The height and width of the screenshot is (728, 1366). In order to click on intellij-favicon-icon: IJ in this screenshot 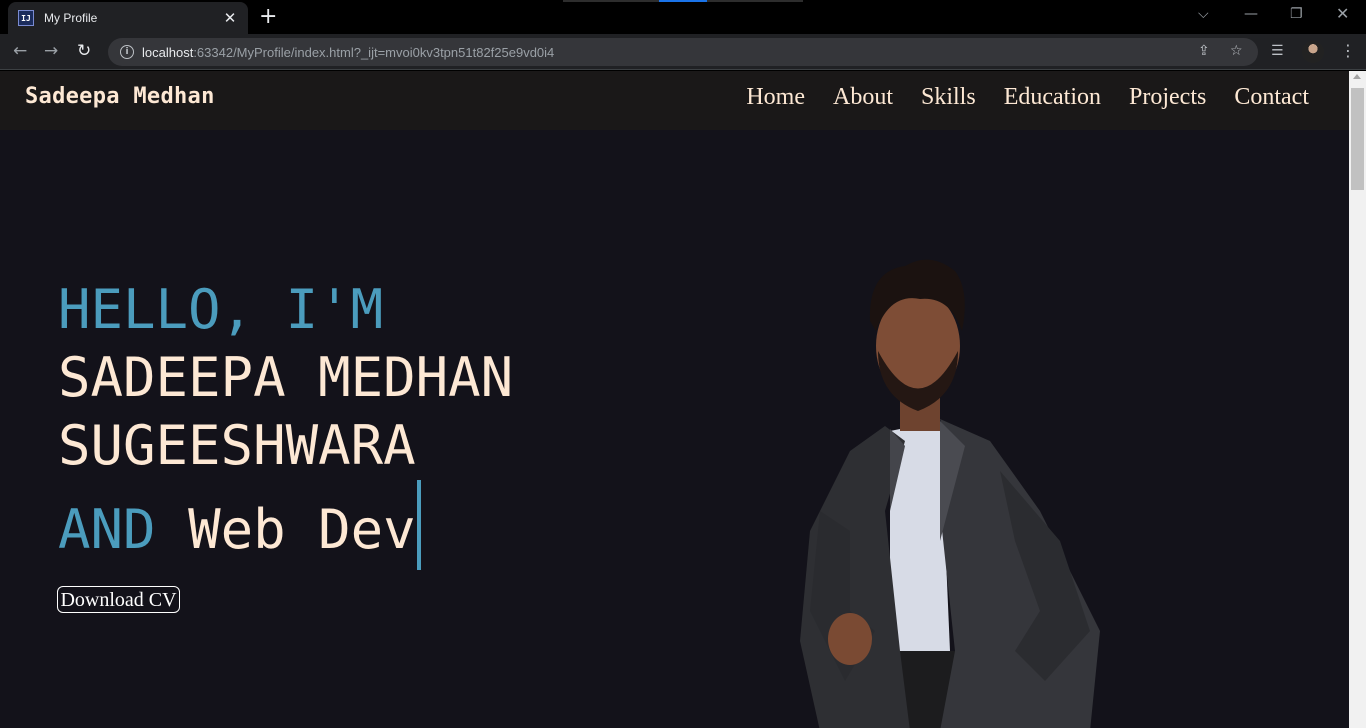, I will do `click(26, 18)`.